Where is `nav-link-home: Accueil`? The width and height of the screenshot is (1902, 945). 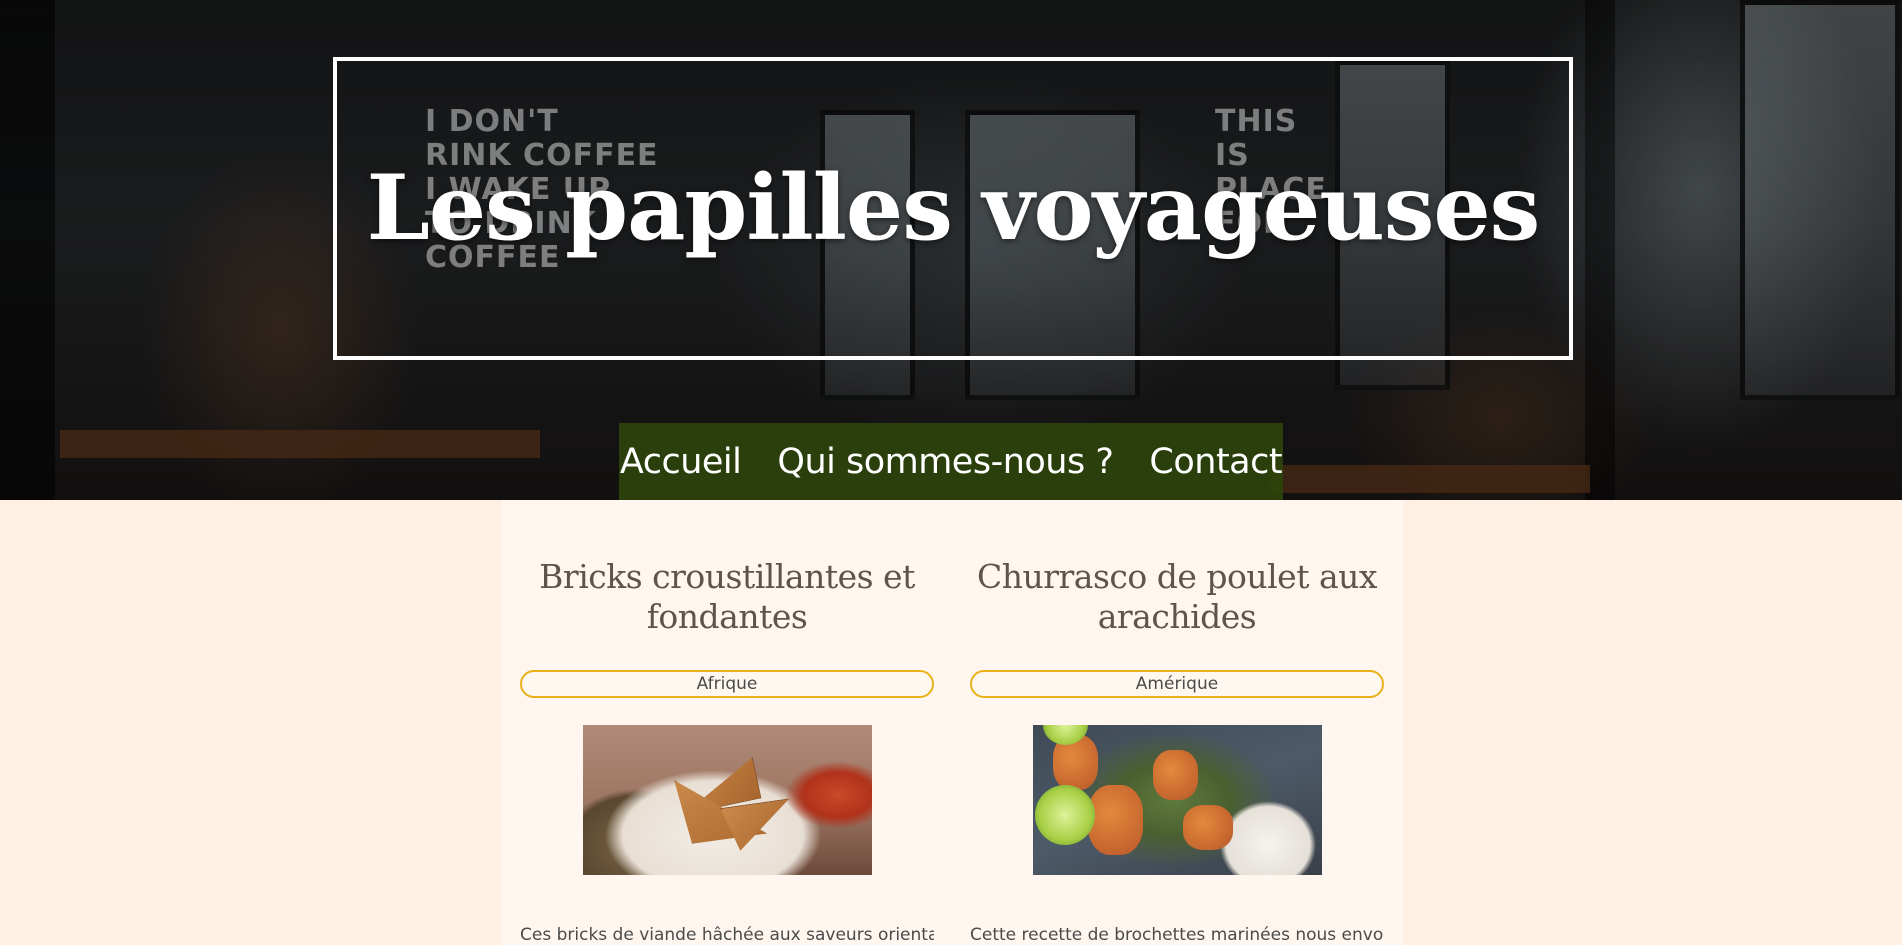 nav-link-home: Accueil is located at coordinates (681, 462).